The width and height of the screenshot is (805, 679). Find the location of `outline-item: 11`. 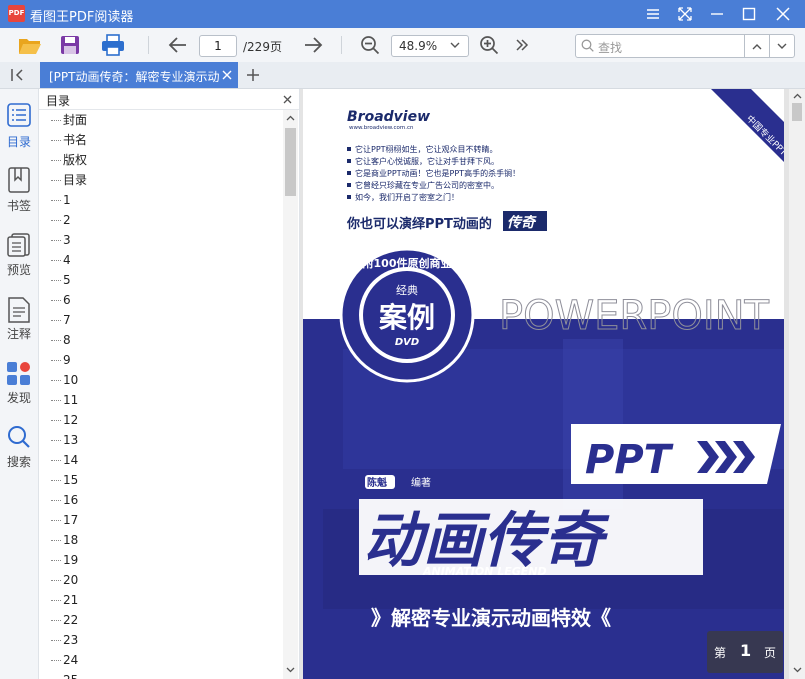

outline-item: 11 is located at coordinates (64, 400).